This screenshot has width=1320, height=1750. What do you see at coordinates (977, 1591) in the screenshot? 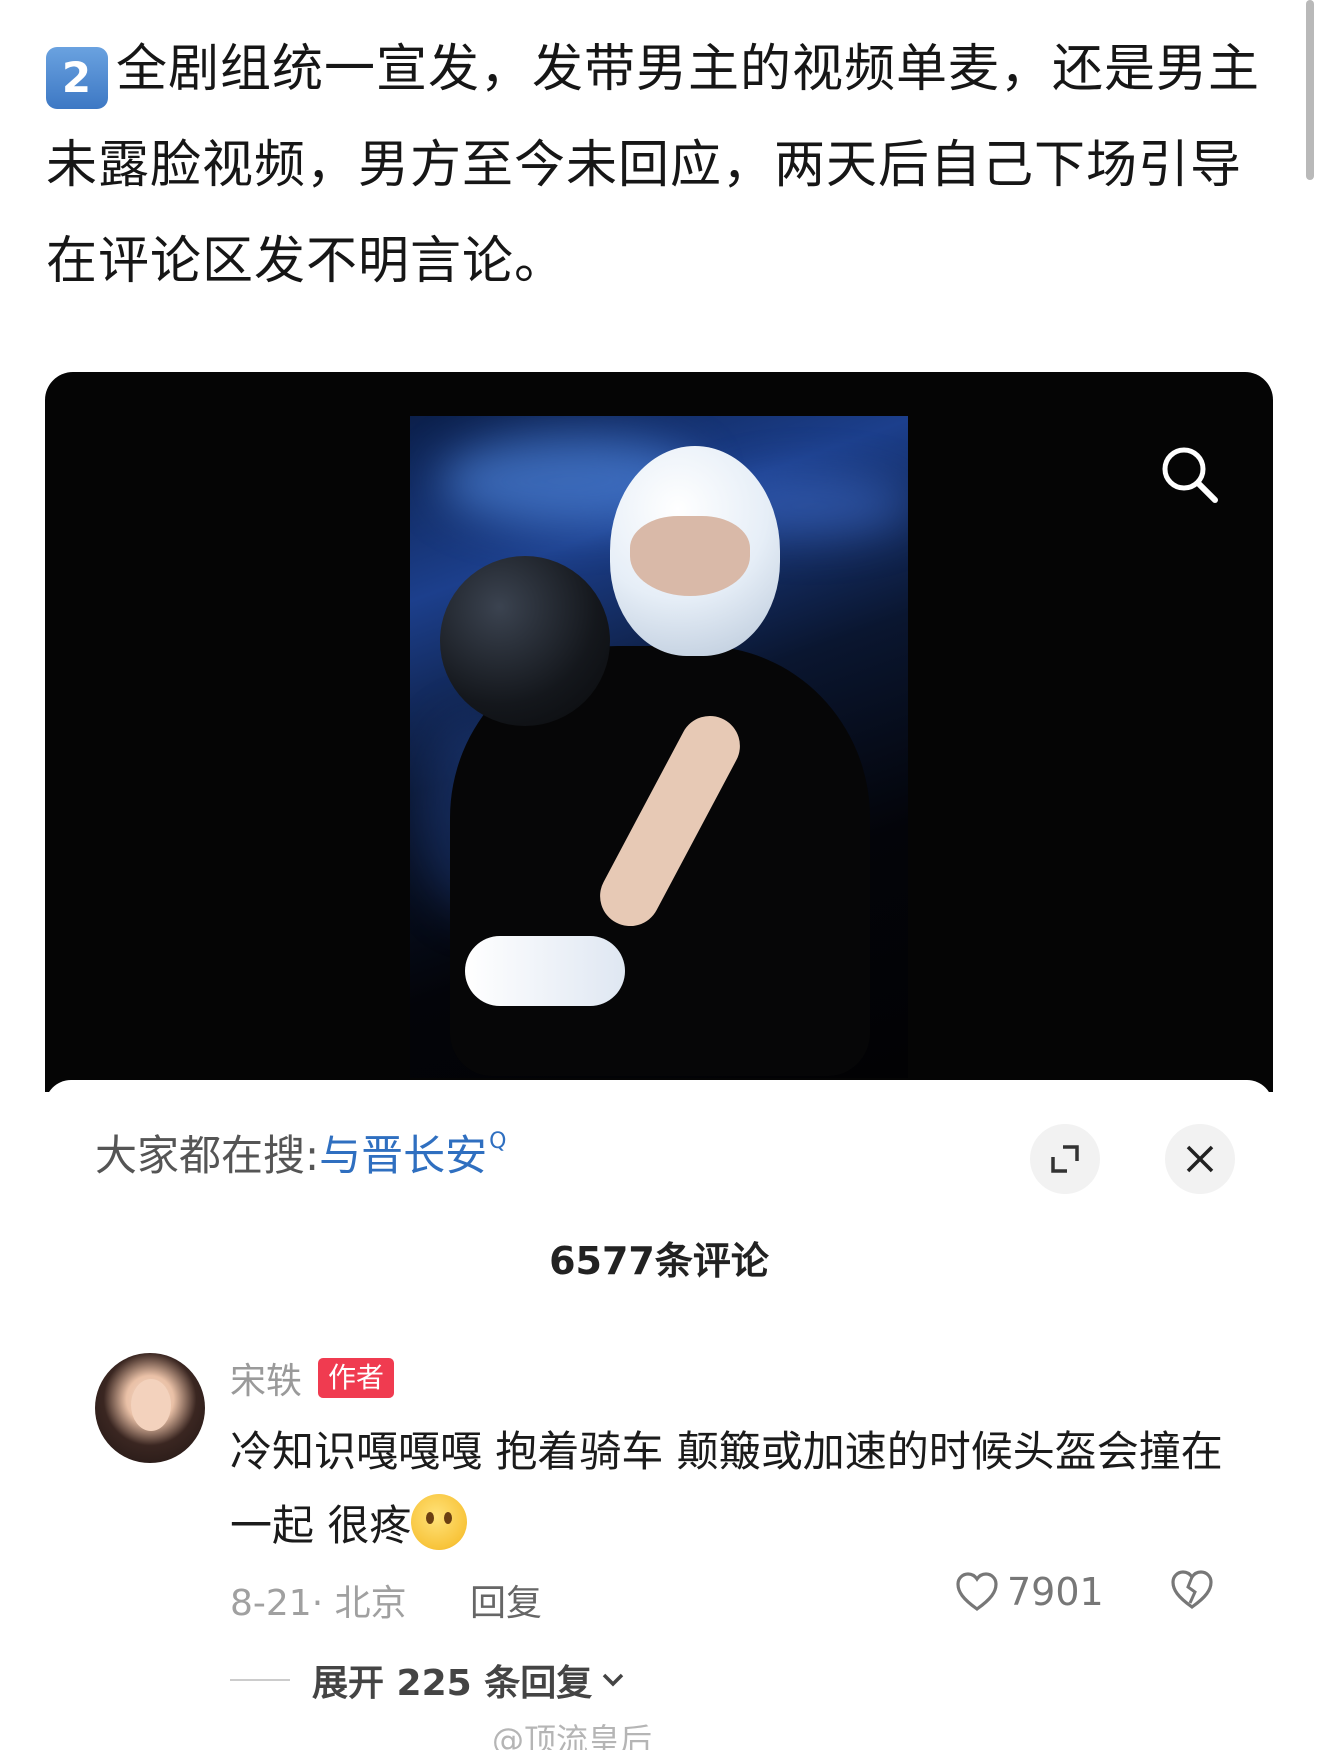
I see `heart-icon` at bounding box center [977, 1591].